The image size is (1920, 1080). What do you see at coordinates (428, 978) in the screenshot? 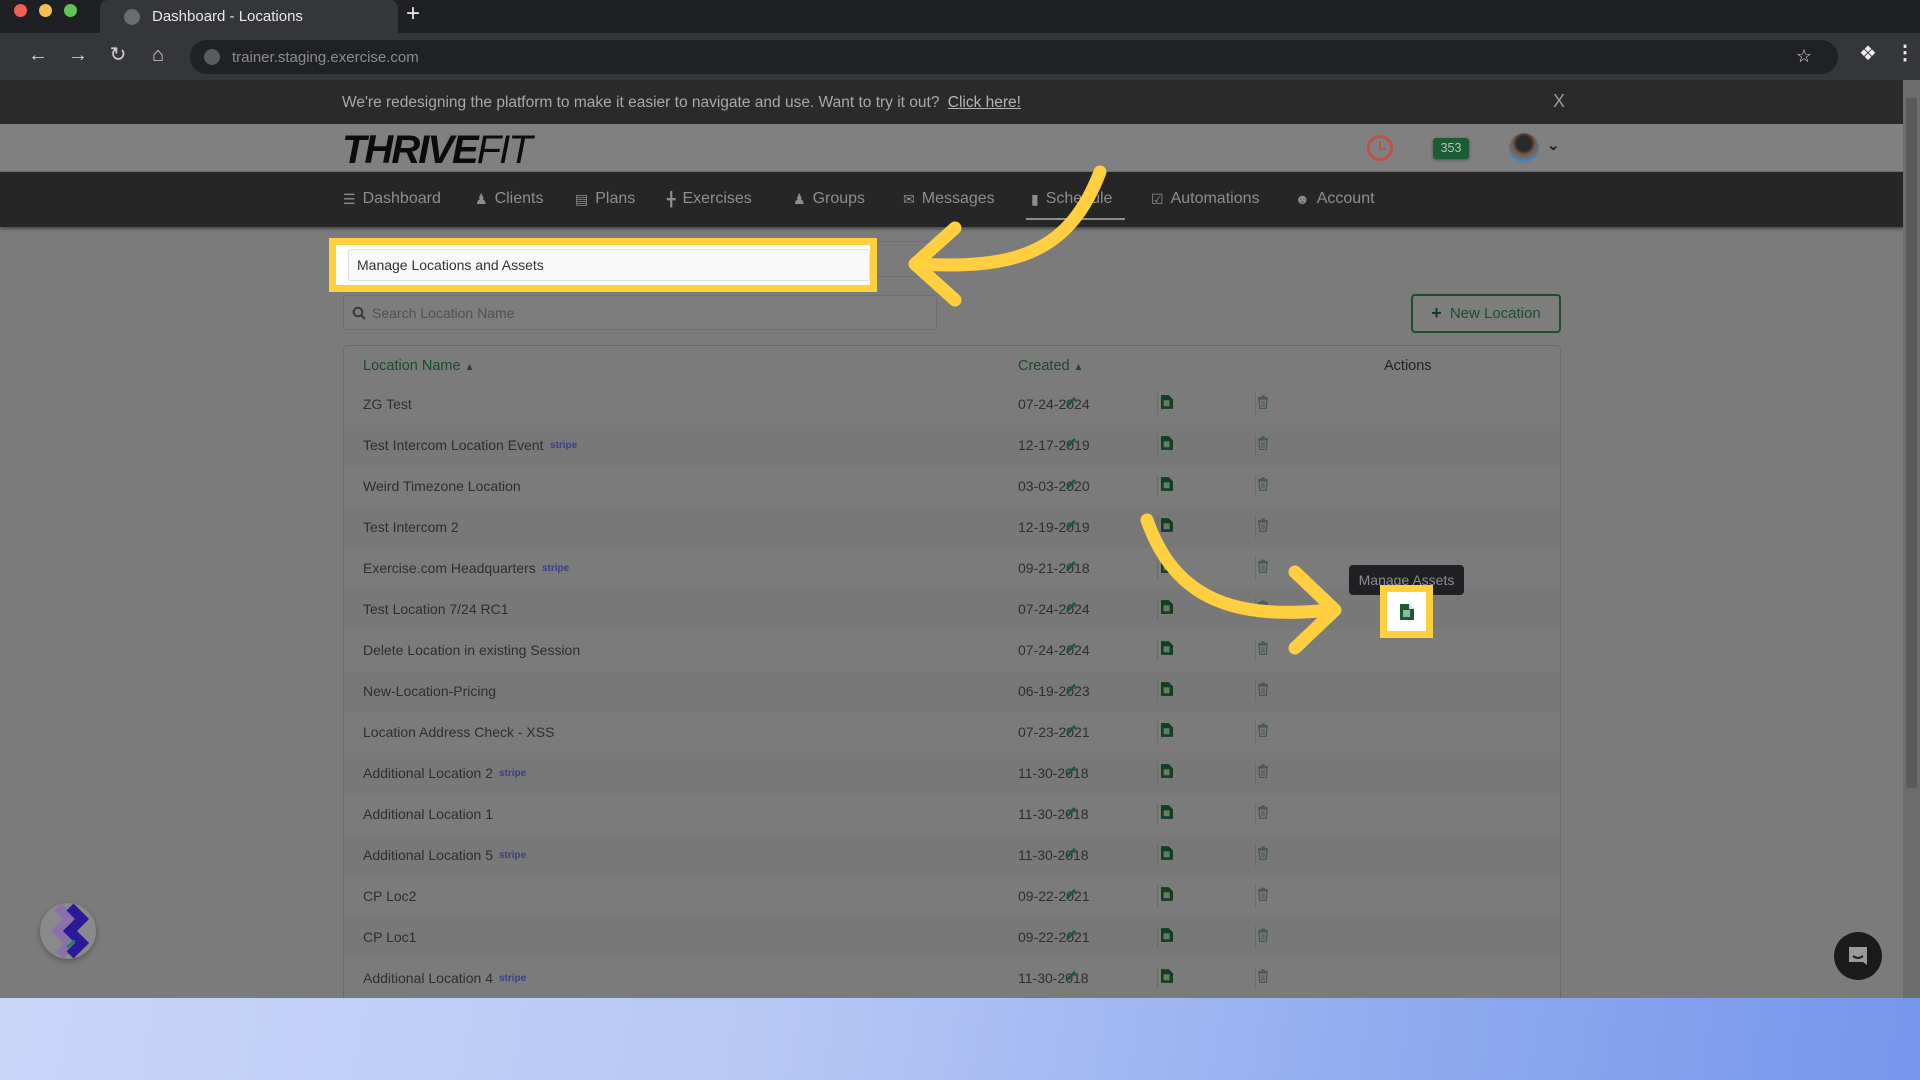
I see `location-name: Additional Location 4` at bounding box center [428, 978].